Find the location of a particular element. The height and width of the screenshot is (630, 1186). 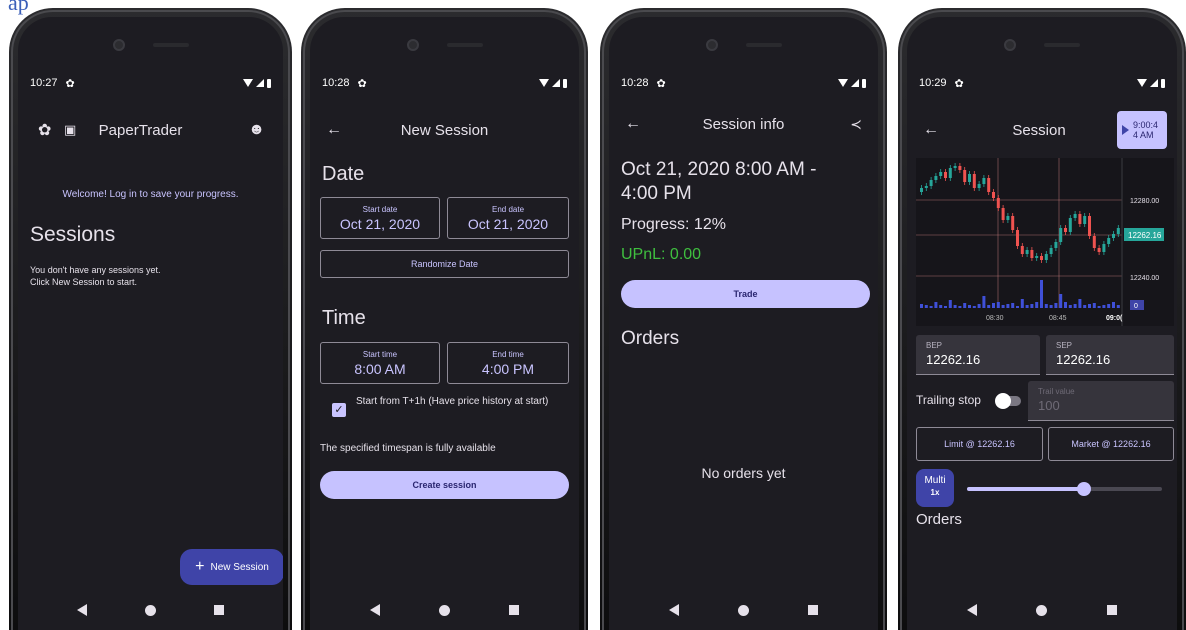

multi-label: Multi is located at coordinates (935, 480).